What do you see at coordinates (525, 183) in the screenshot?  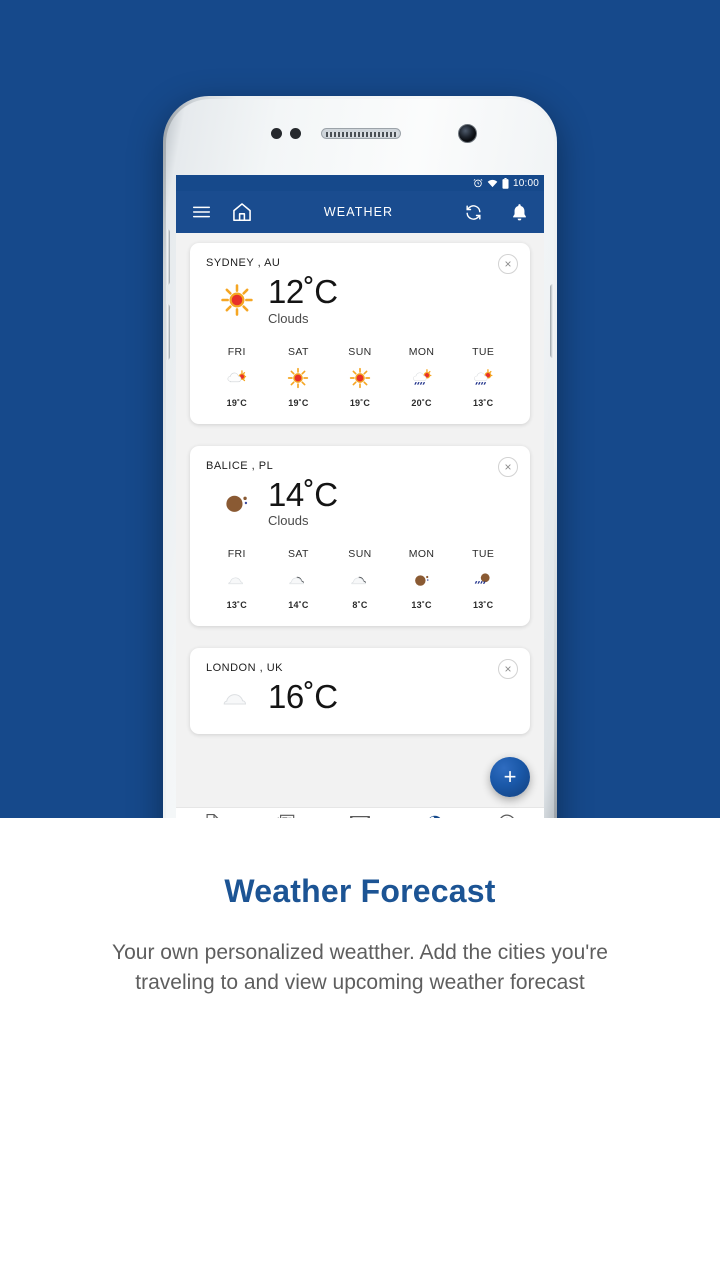 I see `status-bar-time: 10:00` at bounding box center [525, 183].